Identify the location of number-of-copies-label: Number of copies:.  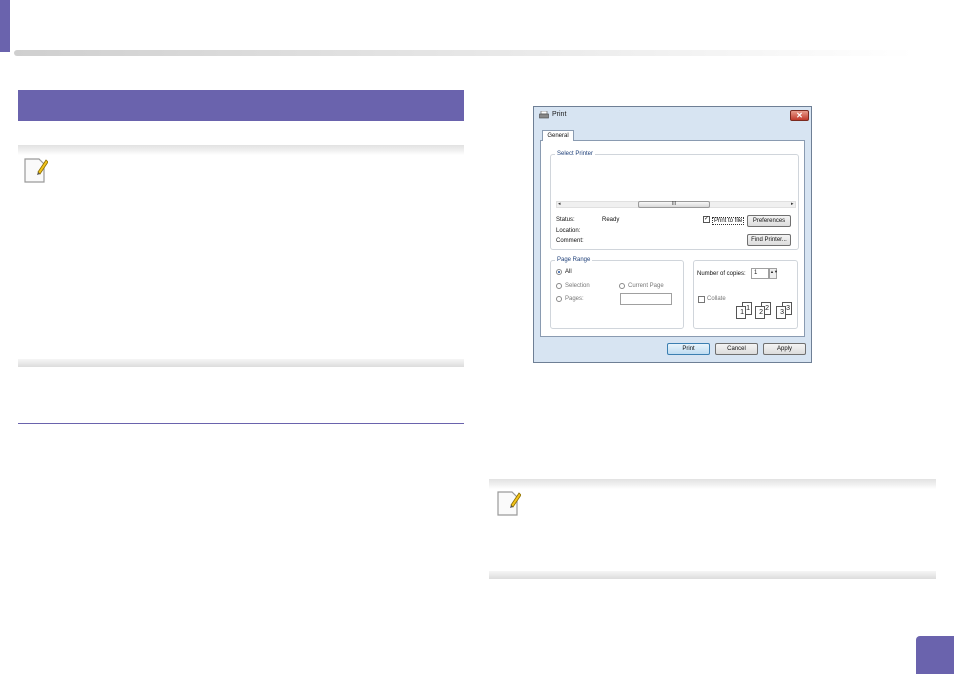
(721, 274).